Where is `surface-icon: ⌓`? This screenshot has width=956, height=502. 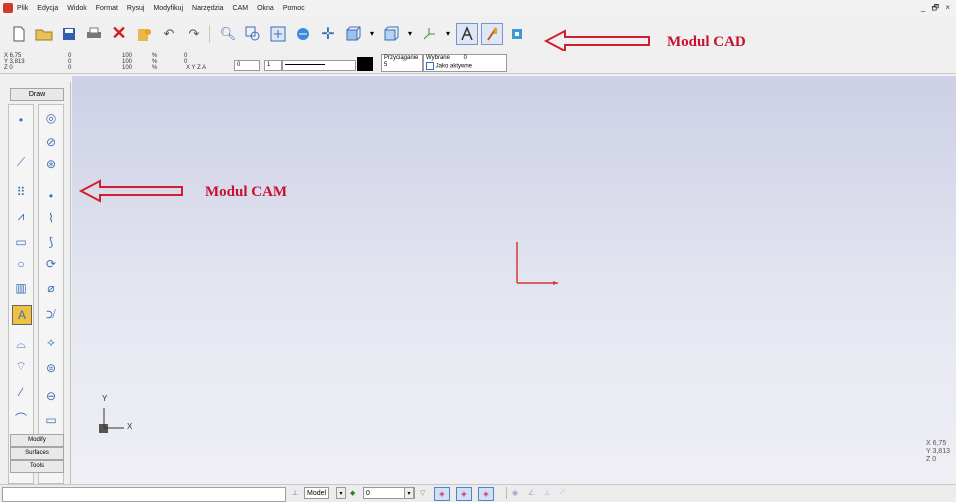 surface-icon: ⌓ is located at coordinates (21, 344).